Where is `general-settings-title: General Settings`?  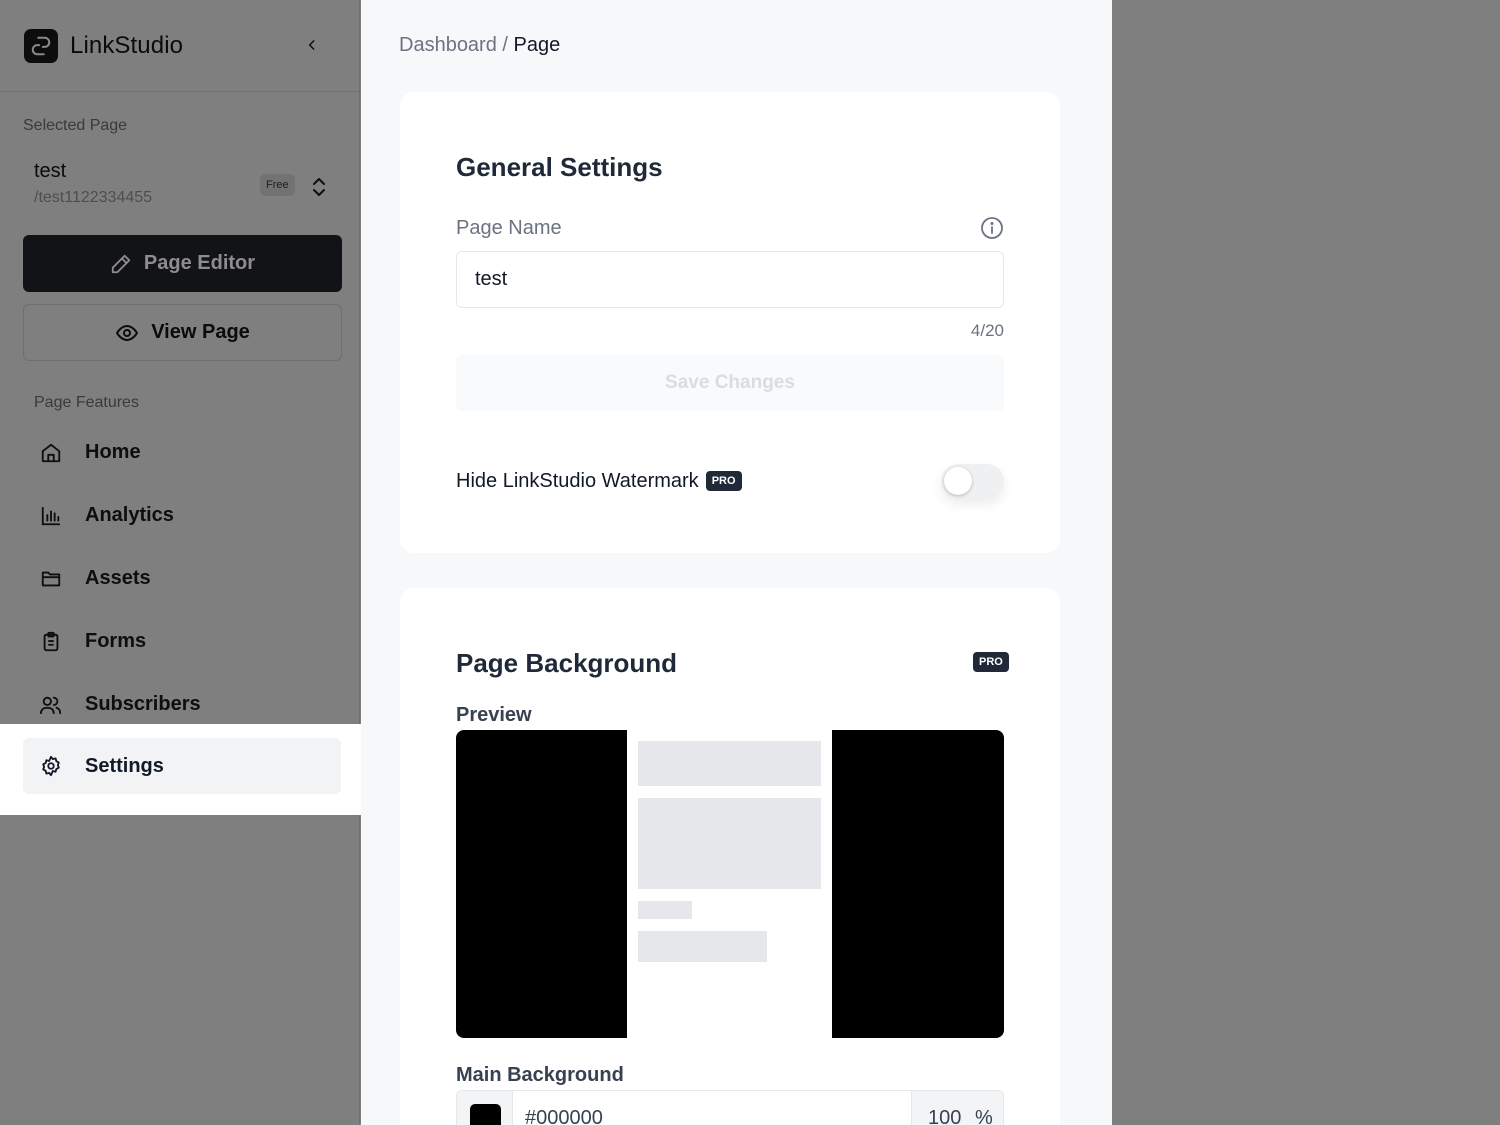
general-settings-title: General Settings is located at coordinates (559, 167).